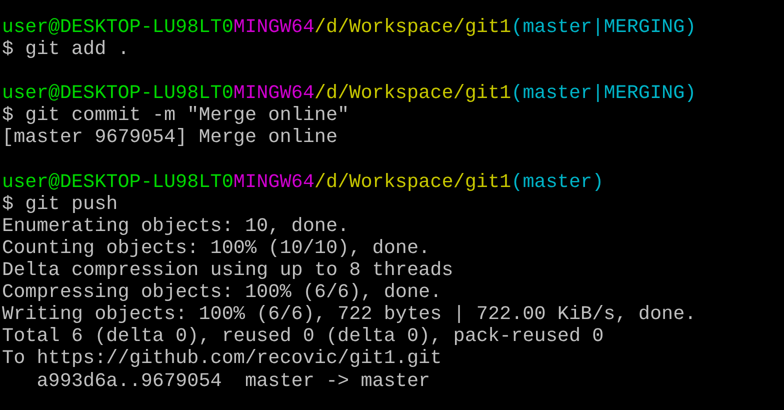 This screenshot has width=784, height=410. I want to click on command-line: $ git add ., so click(66, 49).